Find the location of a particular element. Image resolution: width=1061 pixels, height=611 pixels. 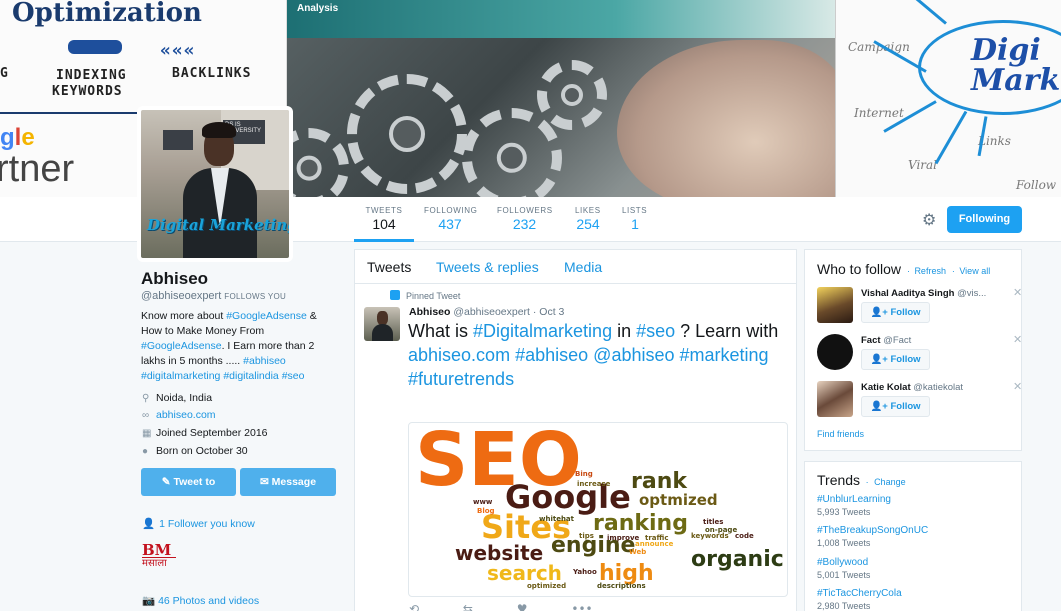

word-cloud-word: descriptions is located at coordinates (621, 586).